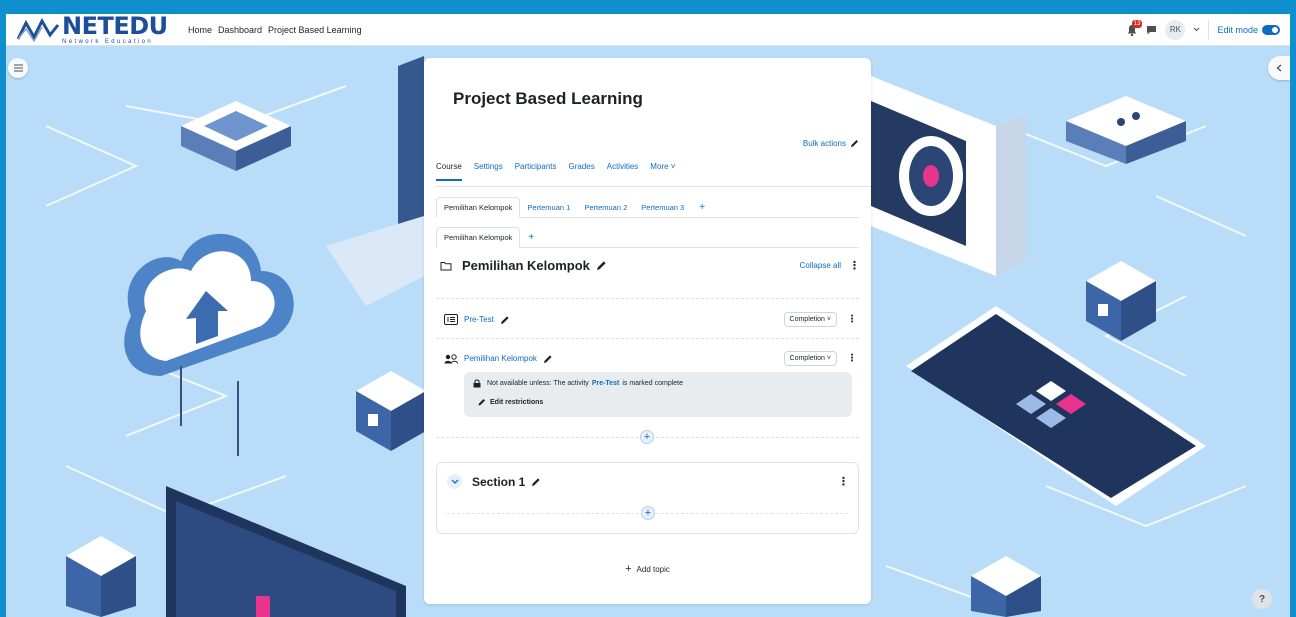 This screenshot has height=617, width=1296. What do you see at coordinates (1151, 30) in the screenshot?
I see `messages-icon` at bounding box center [1151, 30].